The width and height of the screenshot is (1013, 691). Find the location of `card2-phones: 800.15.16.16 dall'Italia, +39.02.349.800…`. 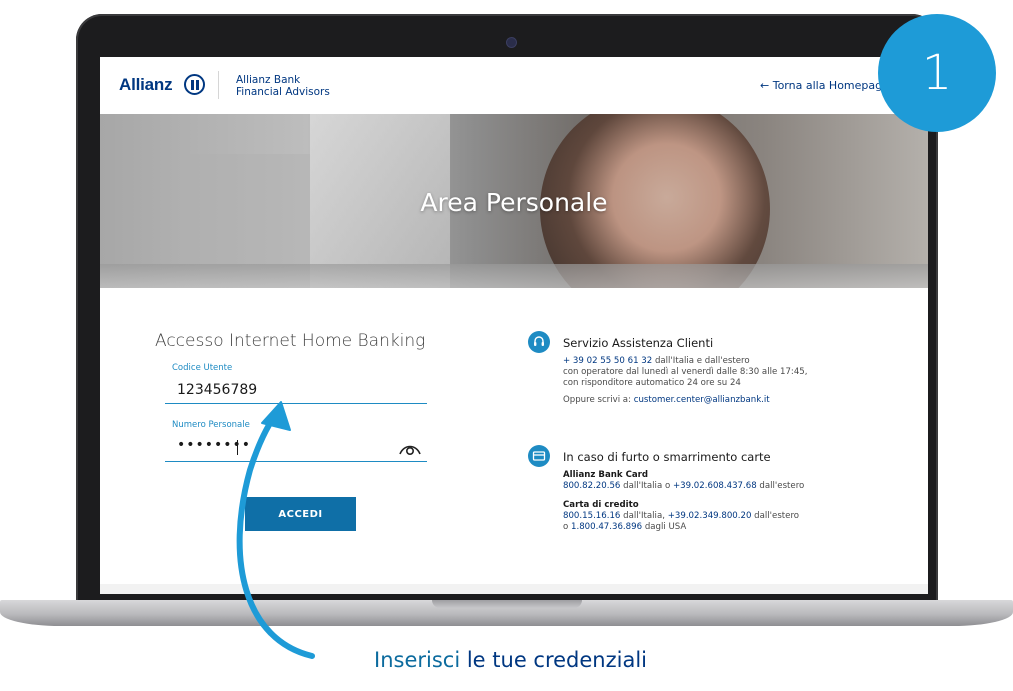

card2-phones: 800.15.16.16 dall'Italia, +39.02.349.800… is located at coordinates (681, 516).